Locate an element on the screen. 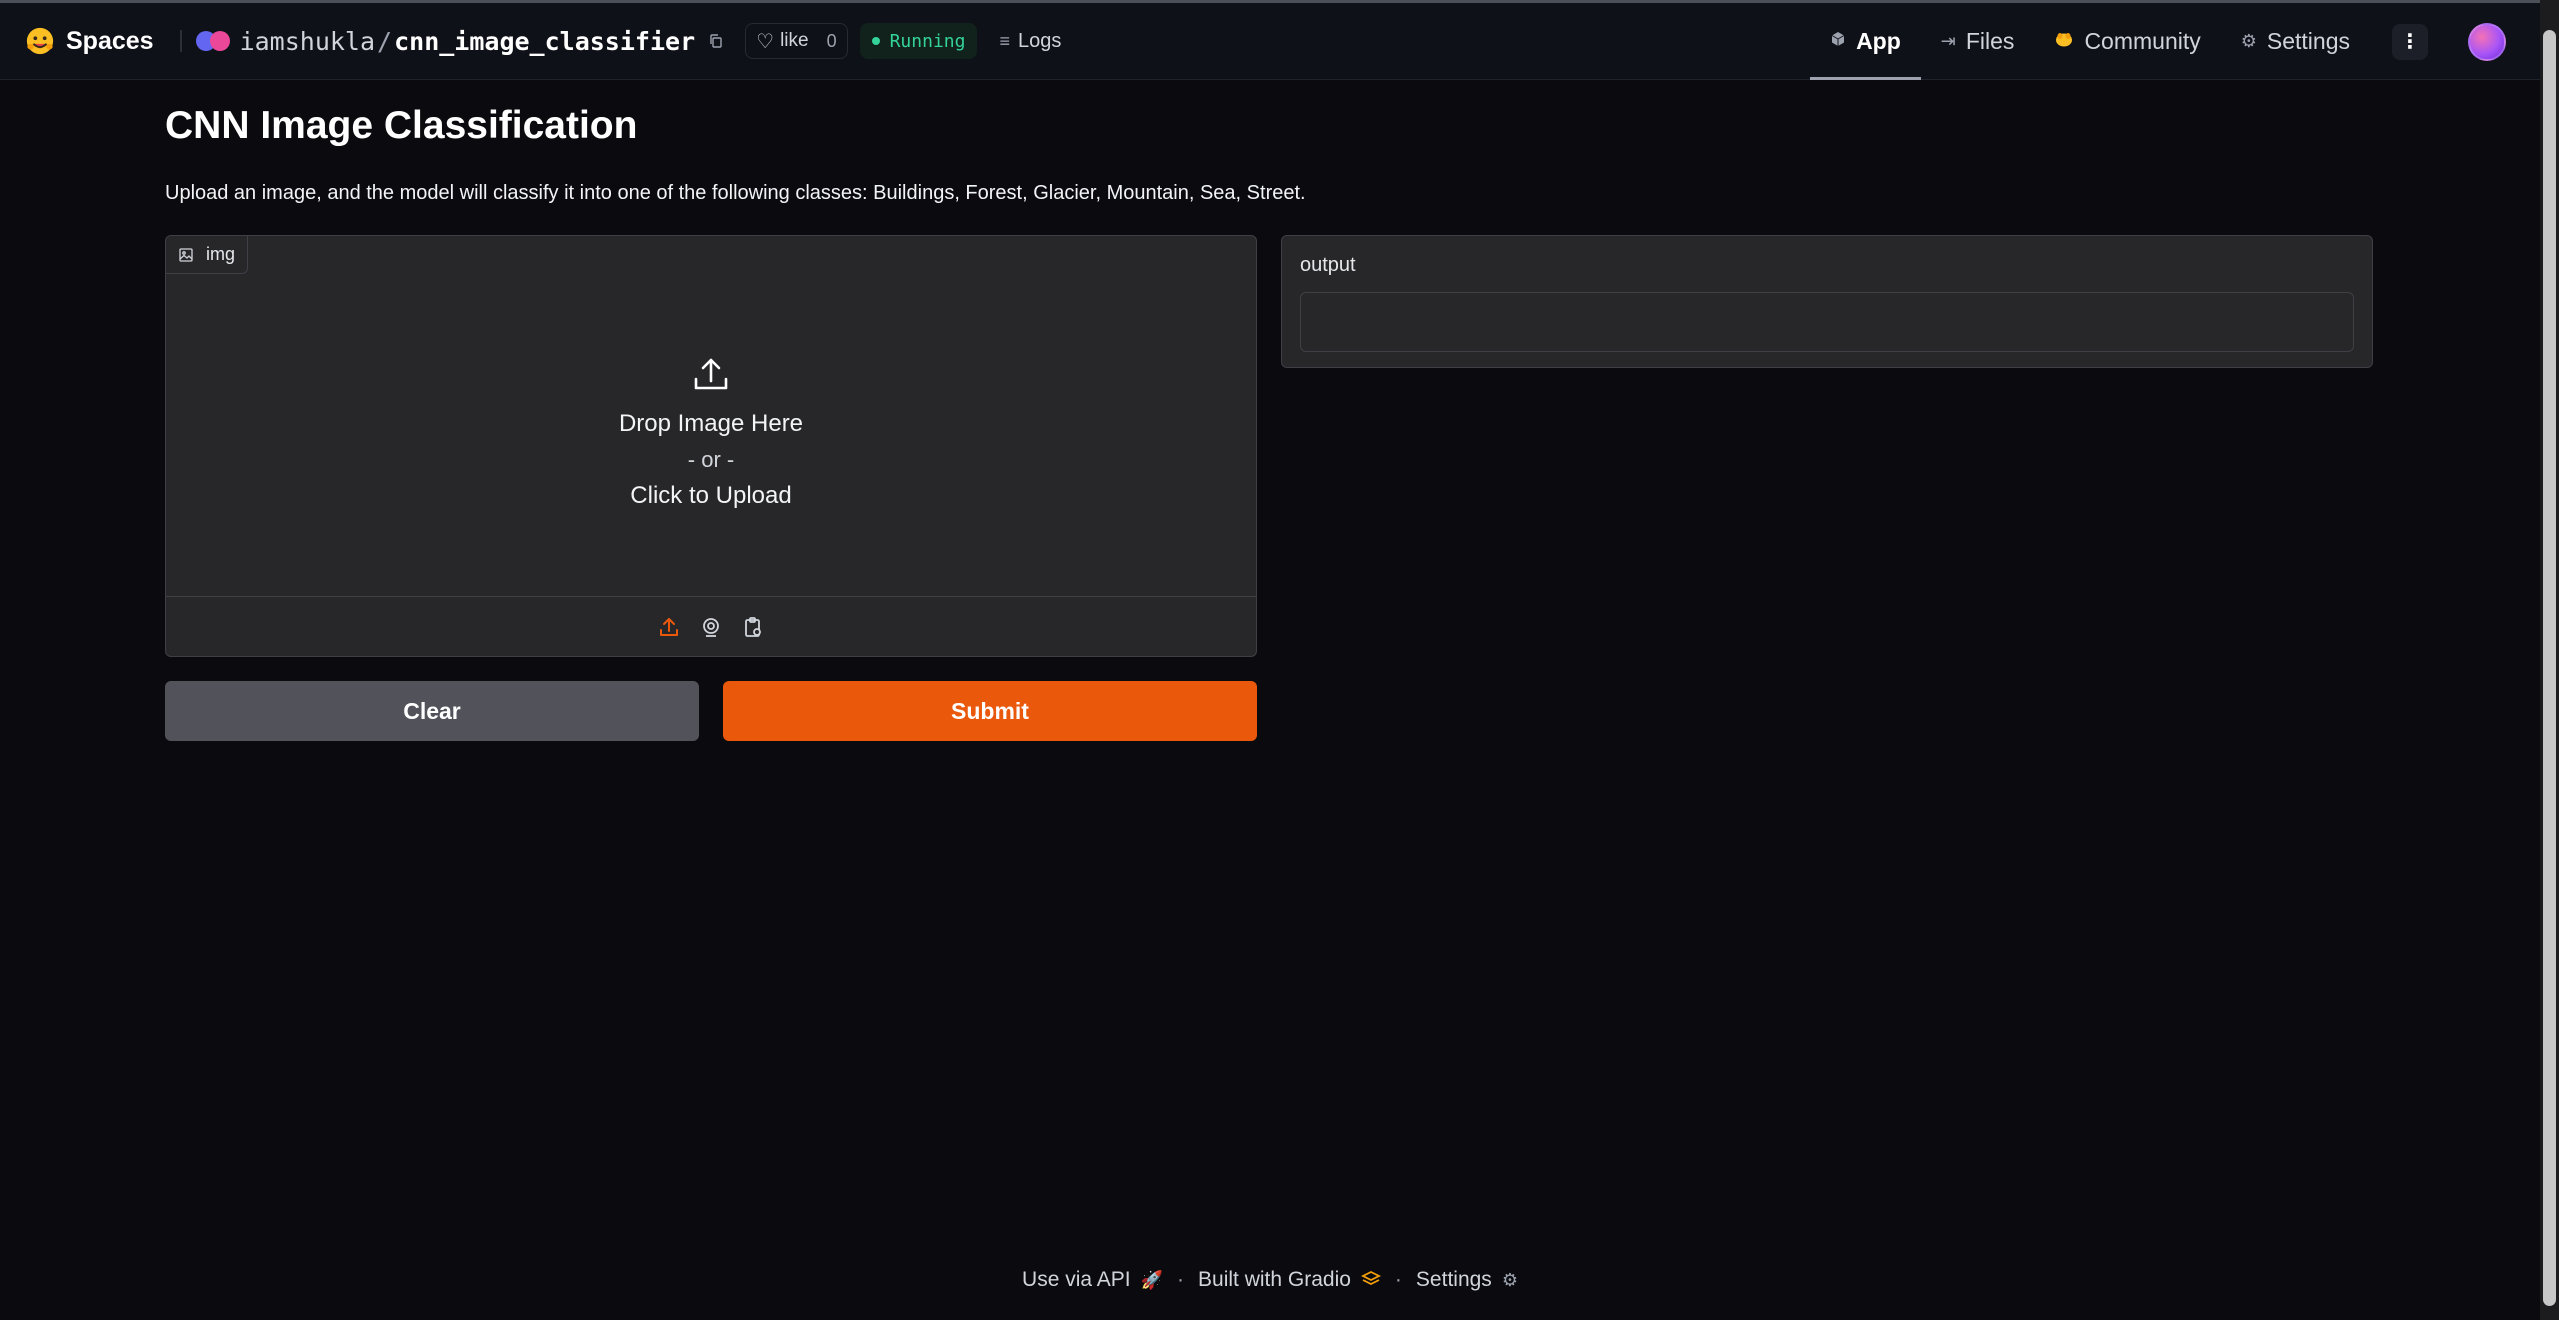 This screenshot has width=2559, height=1320. image-source-toolbar is located at coordinates (711, 626).